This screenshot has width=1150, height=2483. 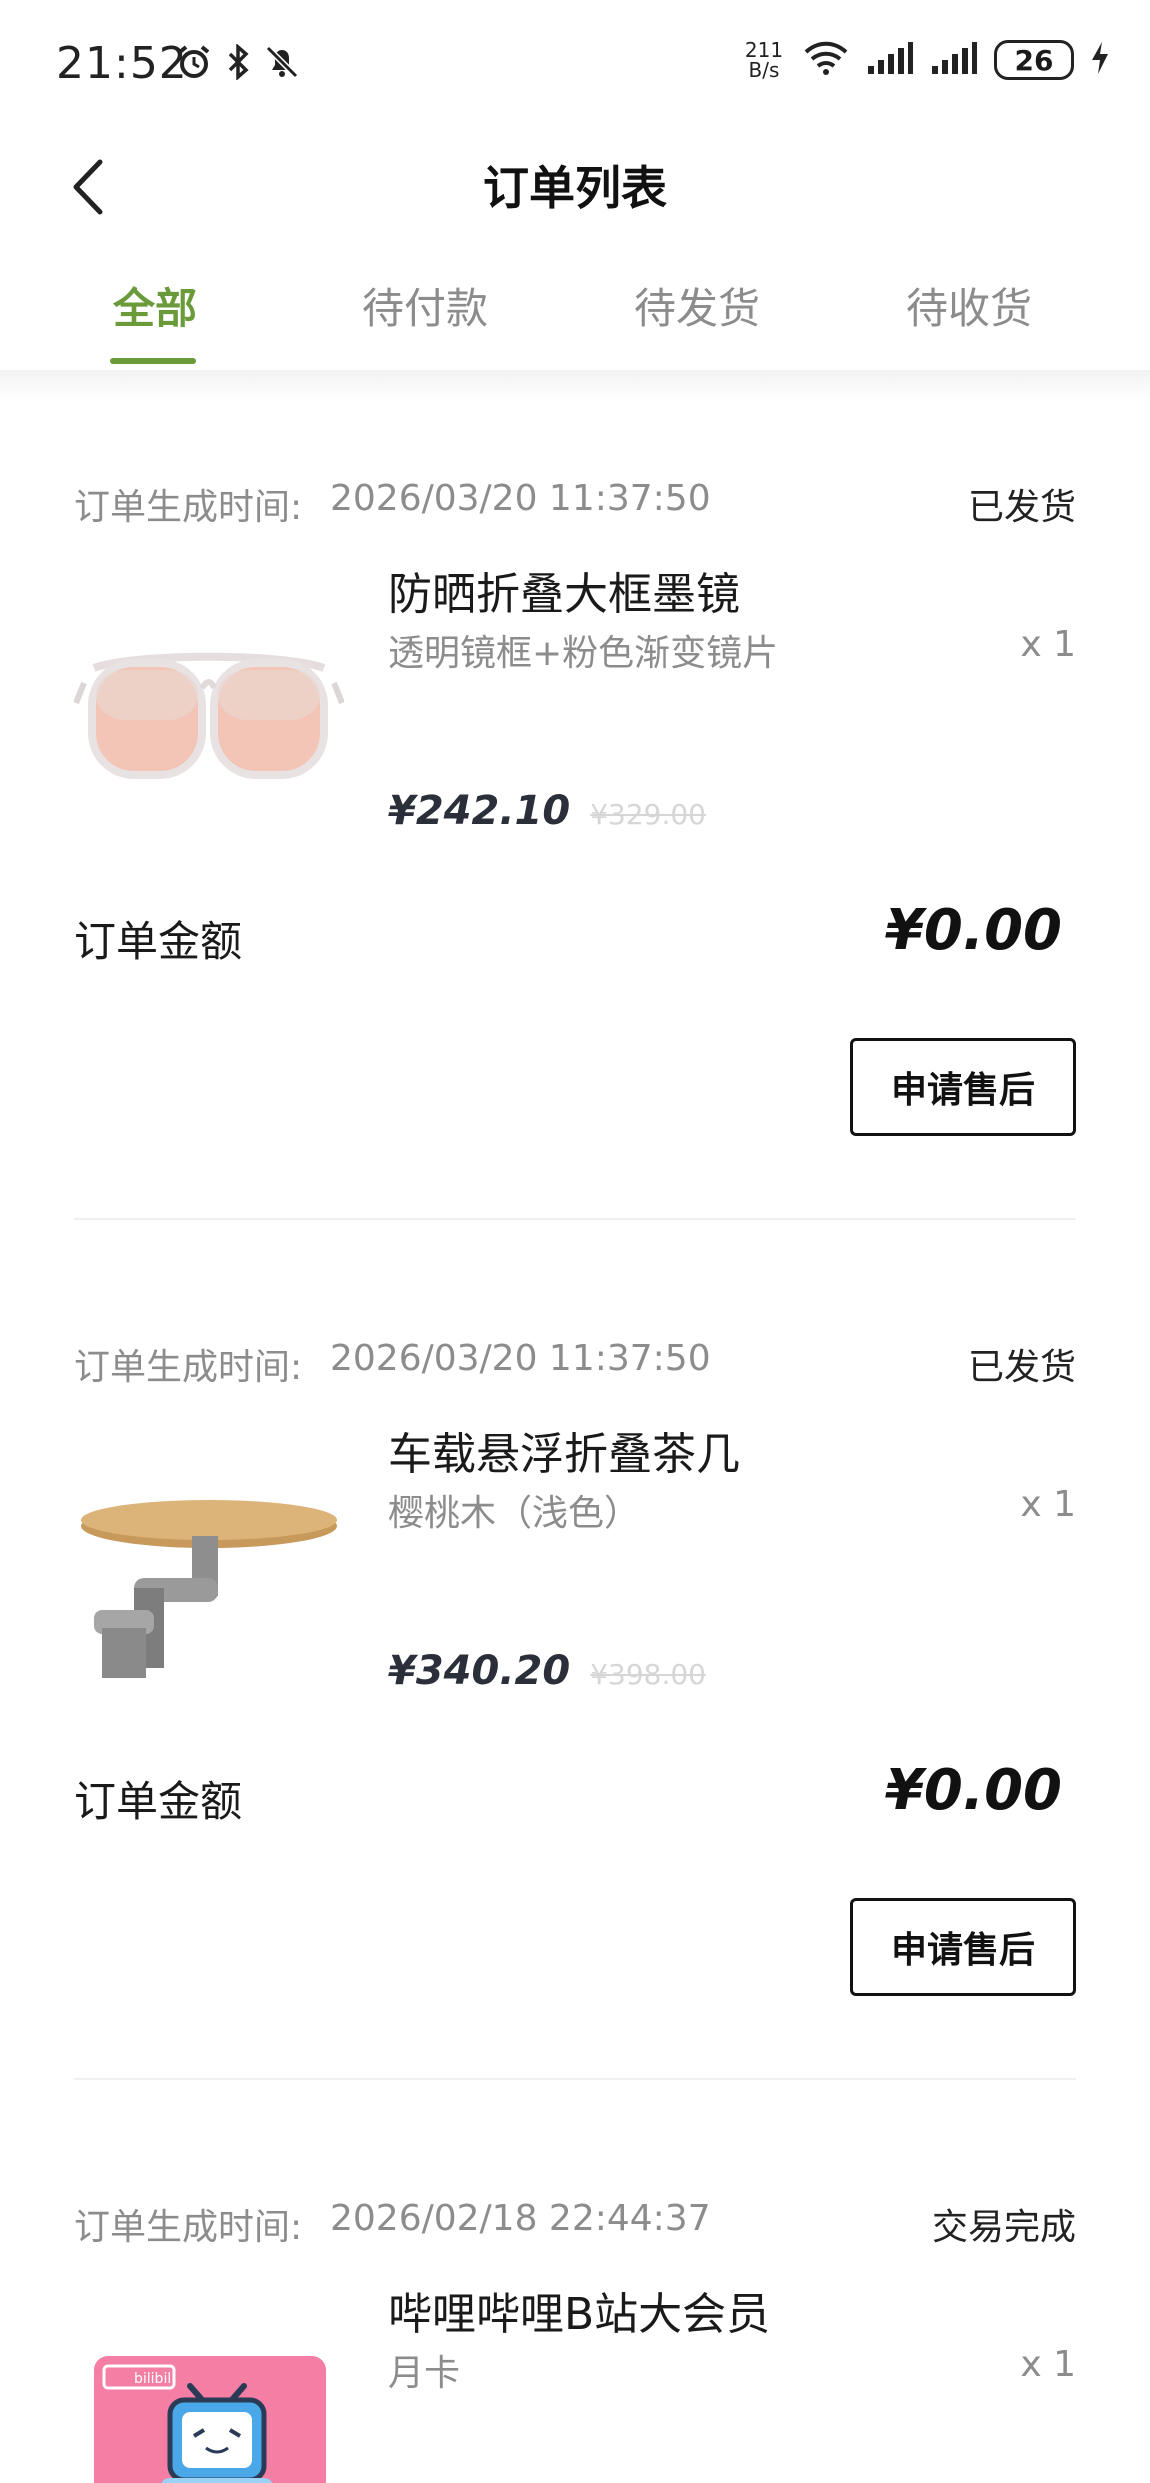 What do you see at coordinates (575, 310) in the screenshot?
I see `order-tabs: 全部 待付款 待发货 待收货` at bounding box center [575, 310].